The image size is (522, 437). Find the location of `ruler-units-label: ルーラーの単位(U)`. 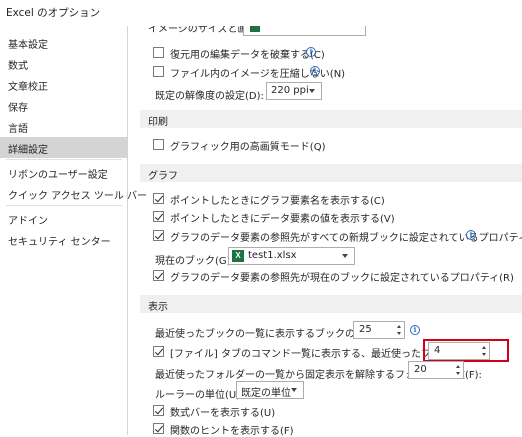

ruler-units-label: ルーラーの単位(U) is located at coordinates (198, 395).